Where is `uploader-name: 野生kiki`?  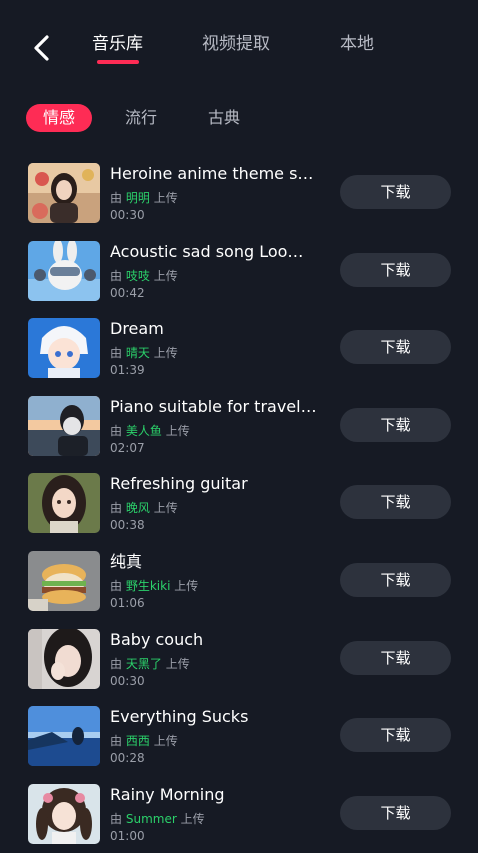 uploader-name: 野生kiki is located at coordinates (148, 585).